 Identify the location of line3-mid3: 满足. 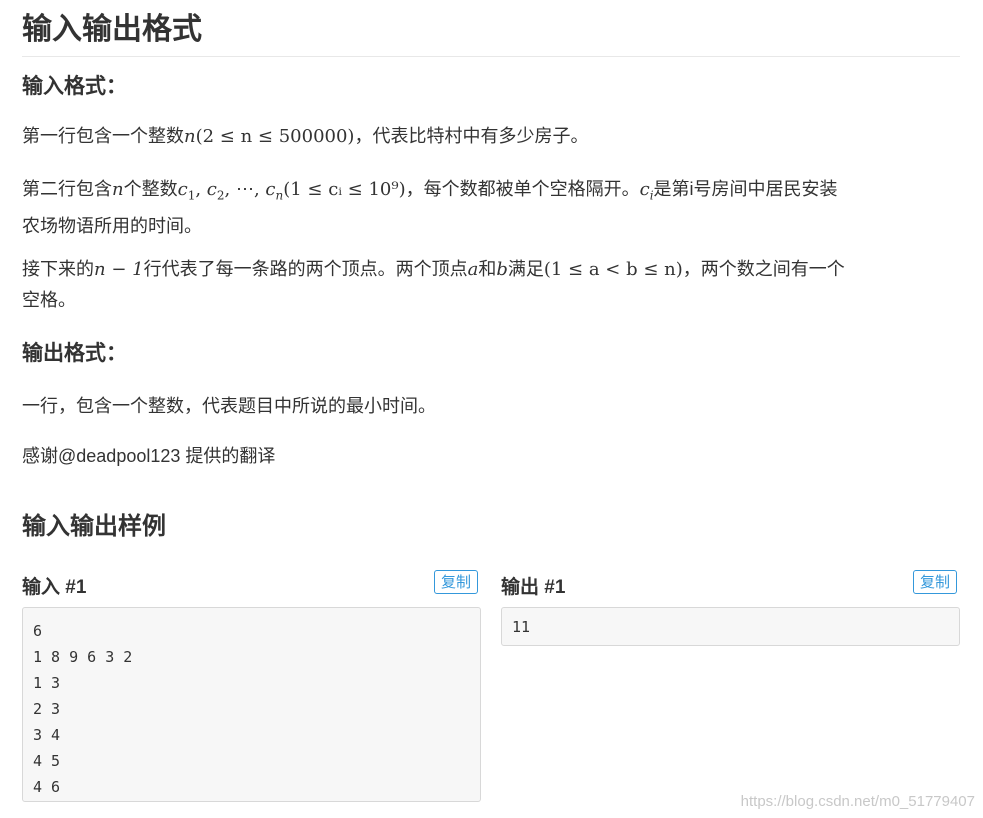
(525, 269).